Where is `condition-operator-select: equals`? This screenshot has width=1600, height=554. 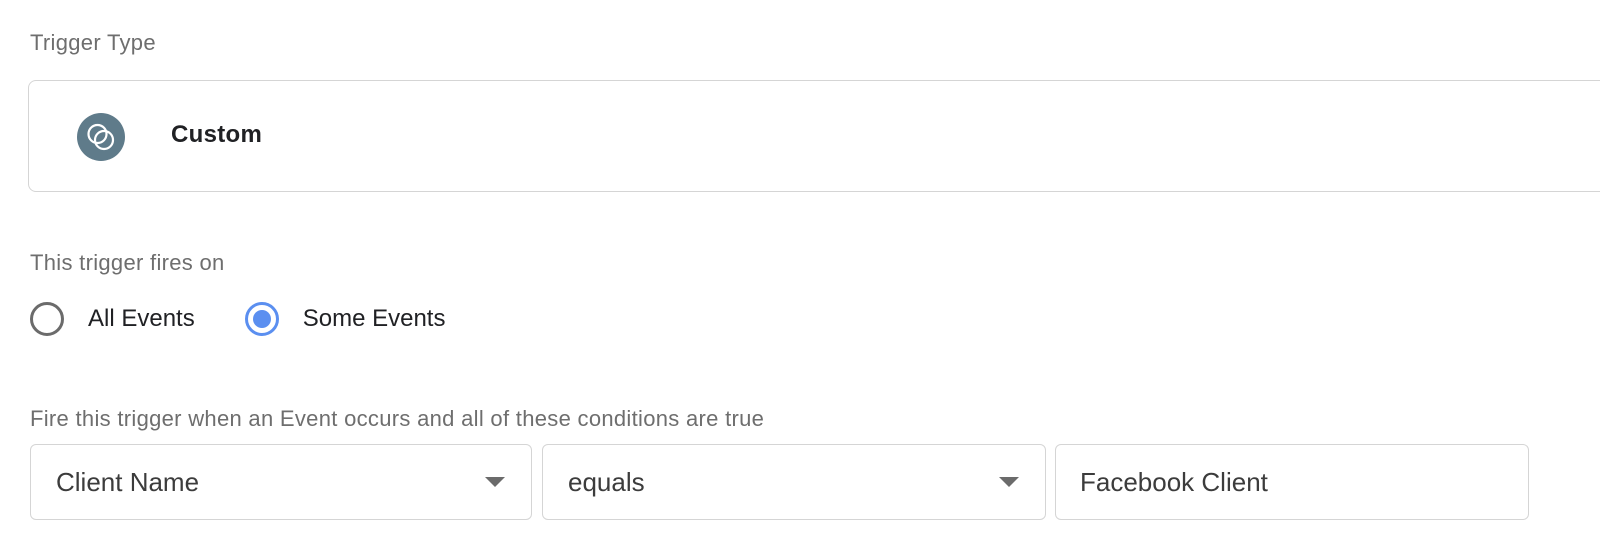 condition-operator-select: equals is located at coordinates (794, 482).